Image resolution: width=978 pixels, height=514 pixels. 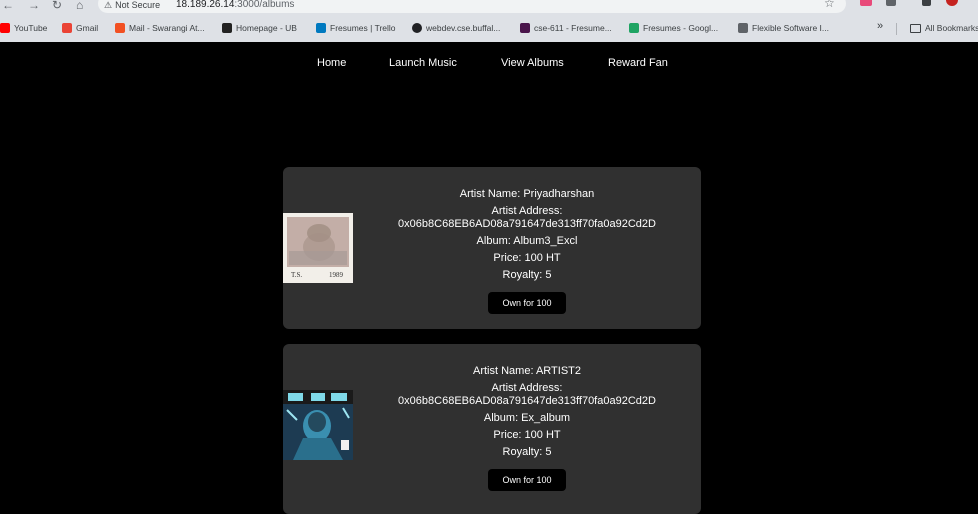 What do you see at coordinates (235, 5) in the screenshot?
I see `url-text: 18.189.26.14:3000/albums` at bounding box center [235, 5].